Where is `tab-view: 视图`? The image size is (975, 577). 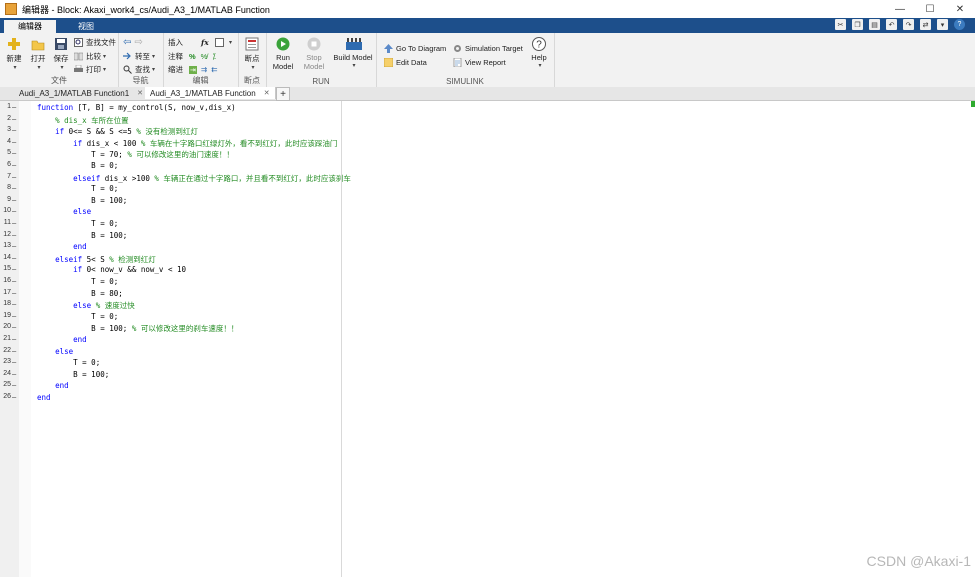 tab-view: 视图 is located at coordinates (86, 26).